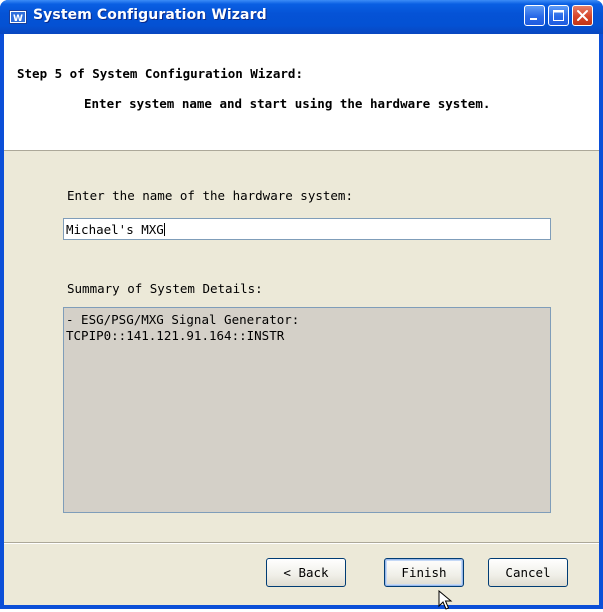 The image size is (603, 612). I want to click on svg-text: W, so click(18, 19).